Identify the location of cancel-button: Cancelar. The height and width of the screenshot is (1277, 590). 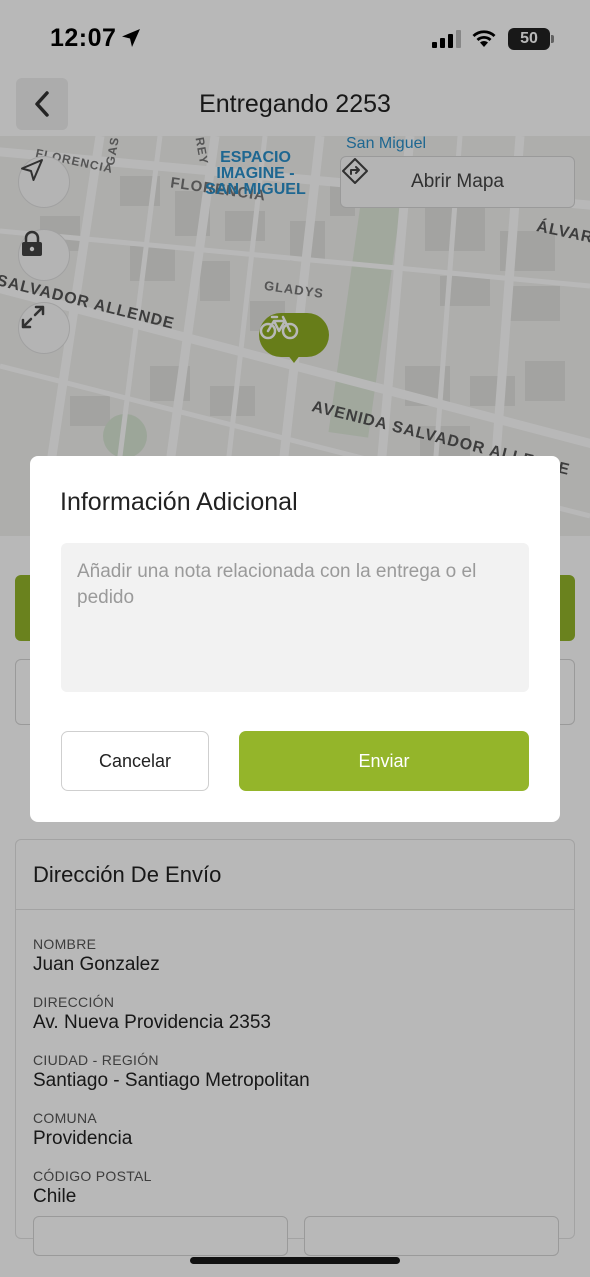
(135, 761).